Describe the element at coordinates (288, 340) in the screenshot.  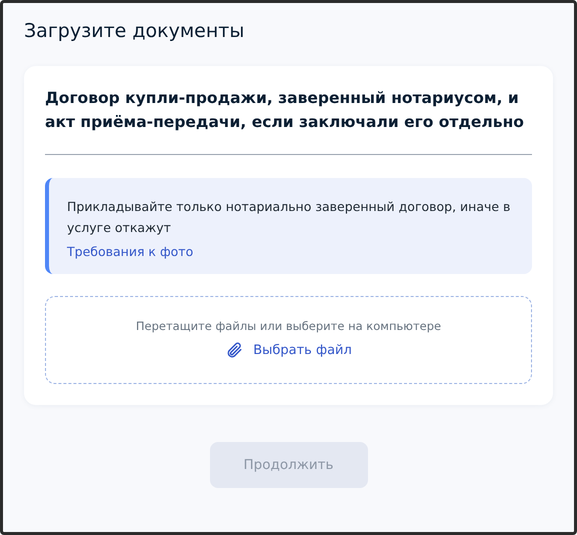
I see `file-dropzone: Перетащите файлы или выберите на компьютере Выбрать файл` at that location.